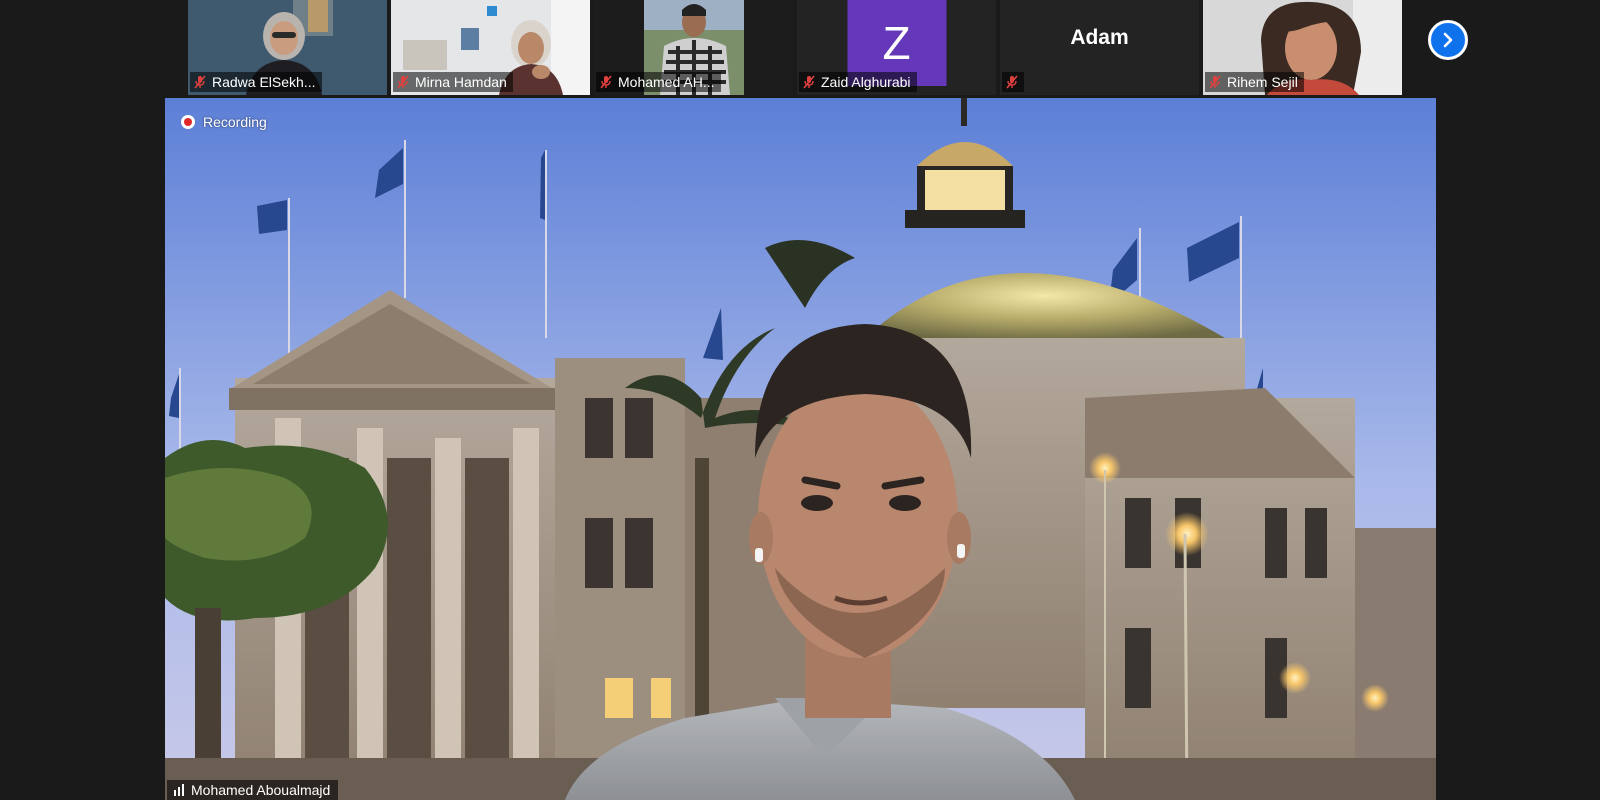 This screenshot has width=1600, height=800. What do you see at coordinates (461, 82) in the screenshot?
I see `participant-name: Mirna Hamdan` at bounding box center [461, 82].